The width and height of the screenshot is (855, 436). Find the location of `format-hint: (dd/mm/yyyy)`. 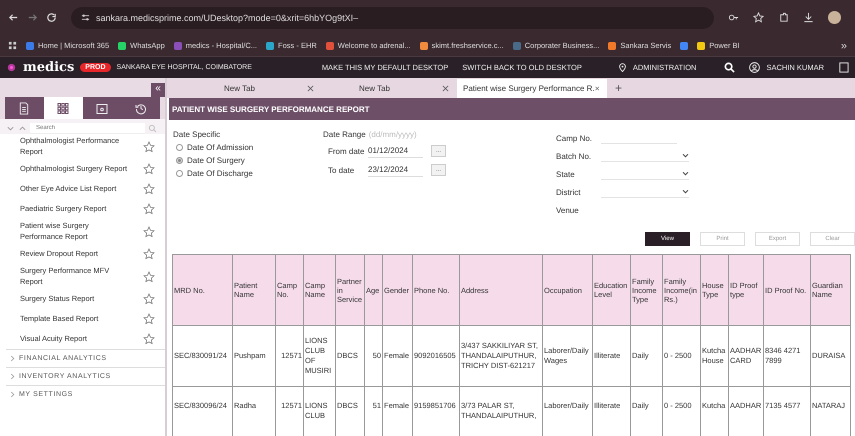

format-hint: (dd/mm/yyyy) is located at coordinates (392, 134).